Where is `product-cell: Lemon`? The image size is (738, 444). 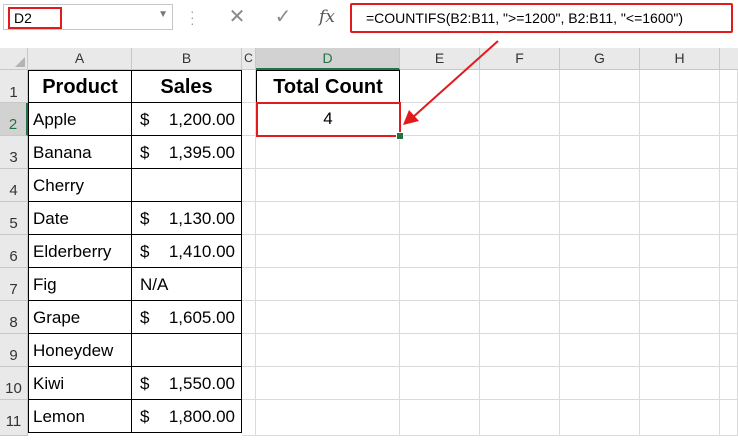
product-cell: Lemon is located at coordinates (80, 416).